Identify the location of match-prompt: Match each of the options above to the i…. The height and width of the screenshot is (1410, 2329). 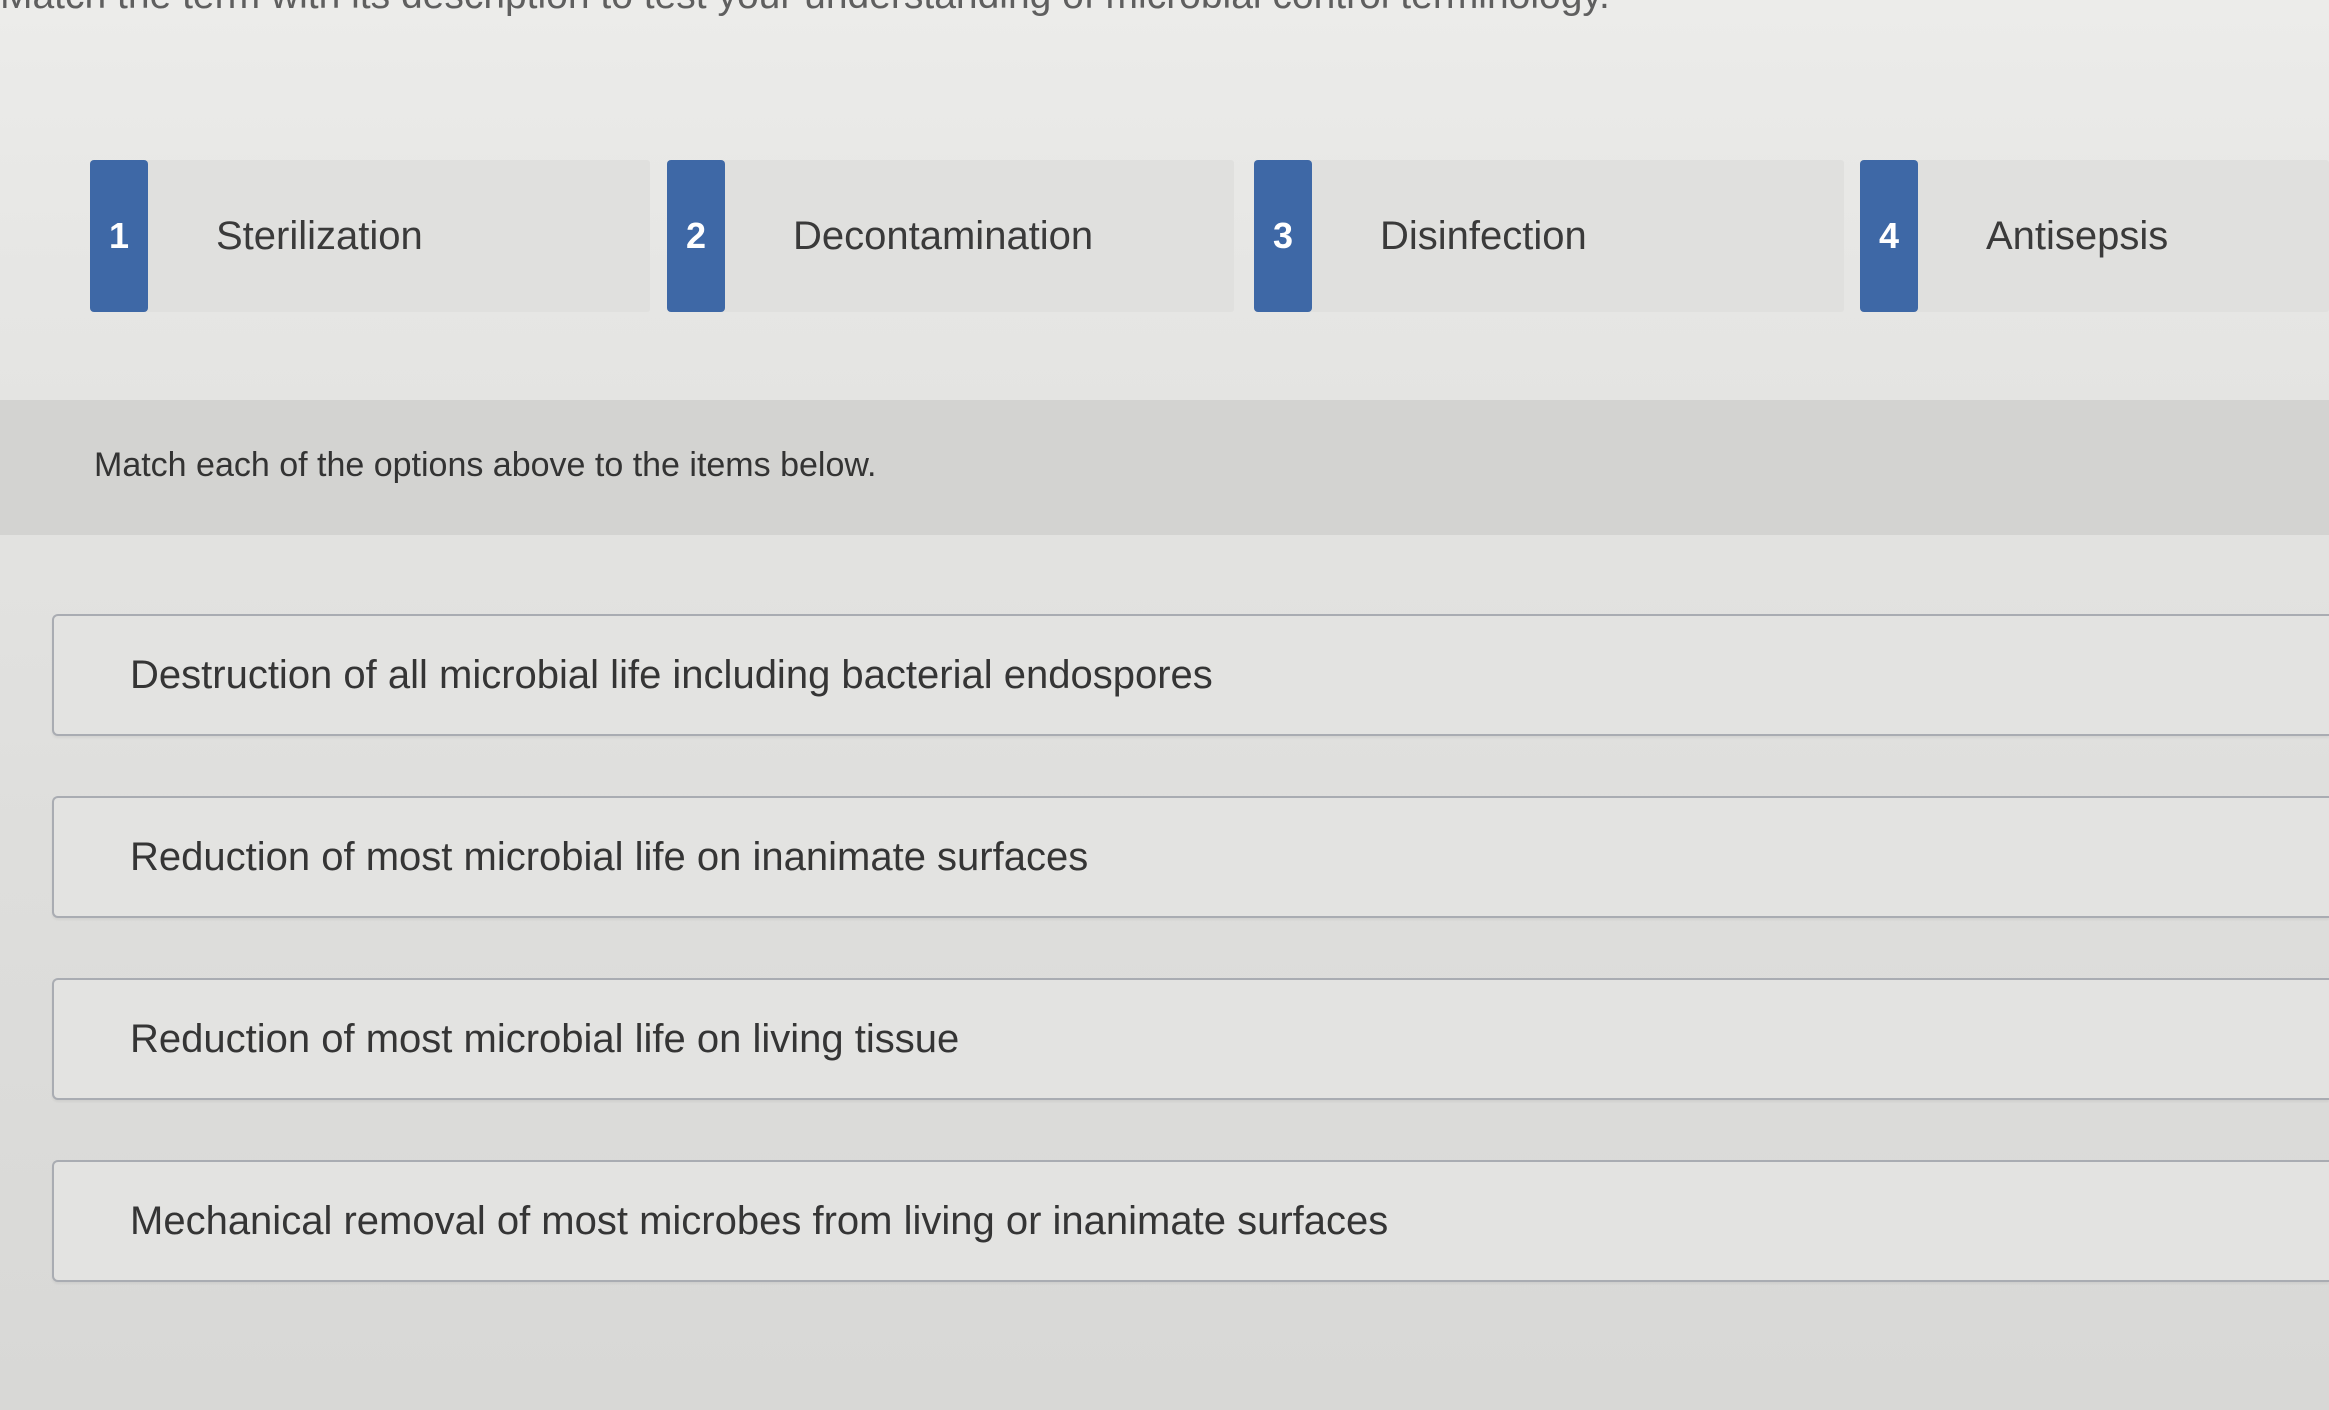
(485, 465).